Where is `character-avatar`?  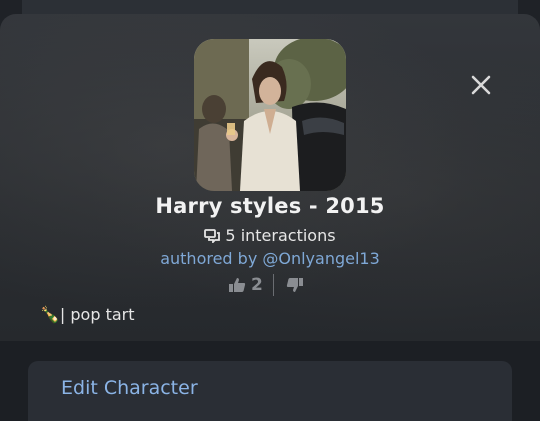
character-avatar is located at coordinates (270, 115).